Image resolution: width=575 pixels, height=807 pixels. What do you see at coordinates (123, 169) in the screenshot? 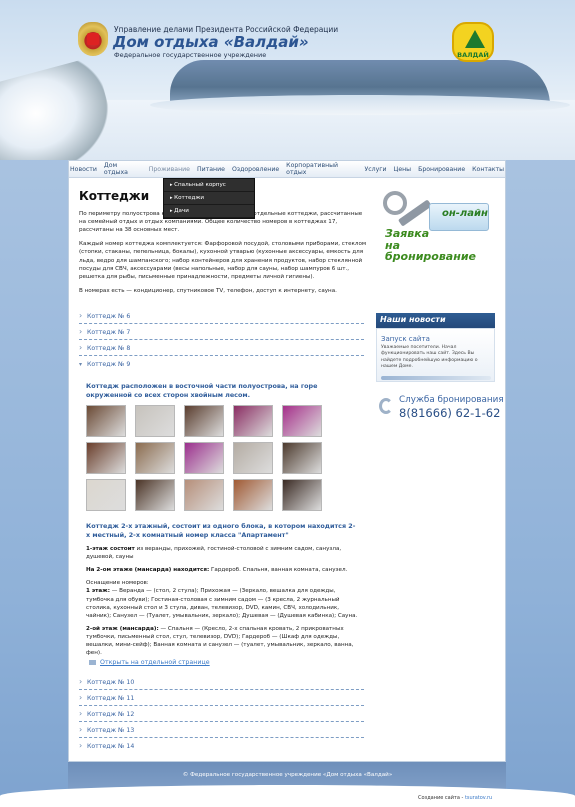
I see `nav-resort: Дом отдыха` at bounding box center [123, 169].